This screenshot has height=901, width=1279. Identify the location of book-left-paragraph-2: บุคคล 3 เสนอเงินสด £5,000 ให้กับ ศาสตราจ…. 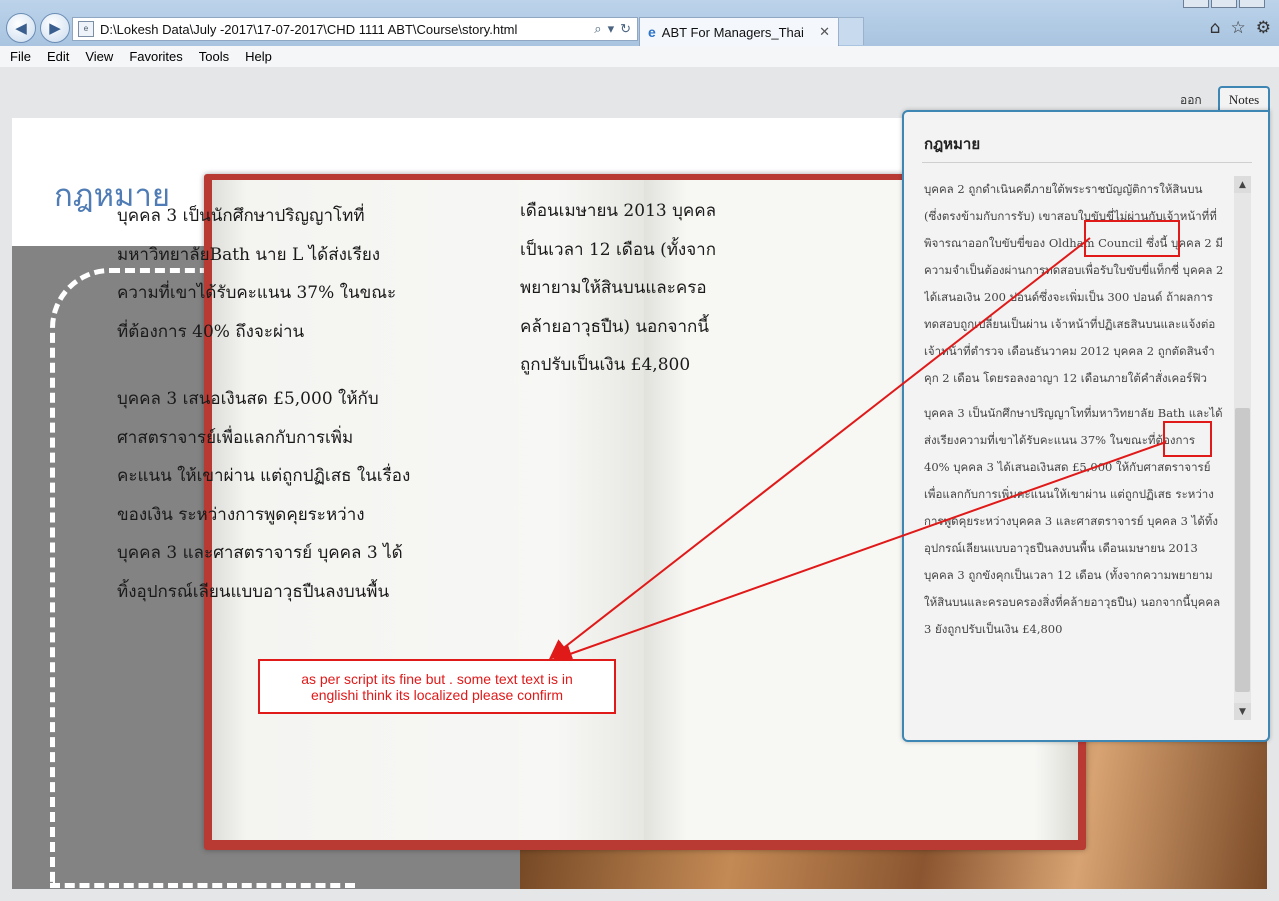
(282, 495).